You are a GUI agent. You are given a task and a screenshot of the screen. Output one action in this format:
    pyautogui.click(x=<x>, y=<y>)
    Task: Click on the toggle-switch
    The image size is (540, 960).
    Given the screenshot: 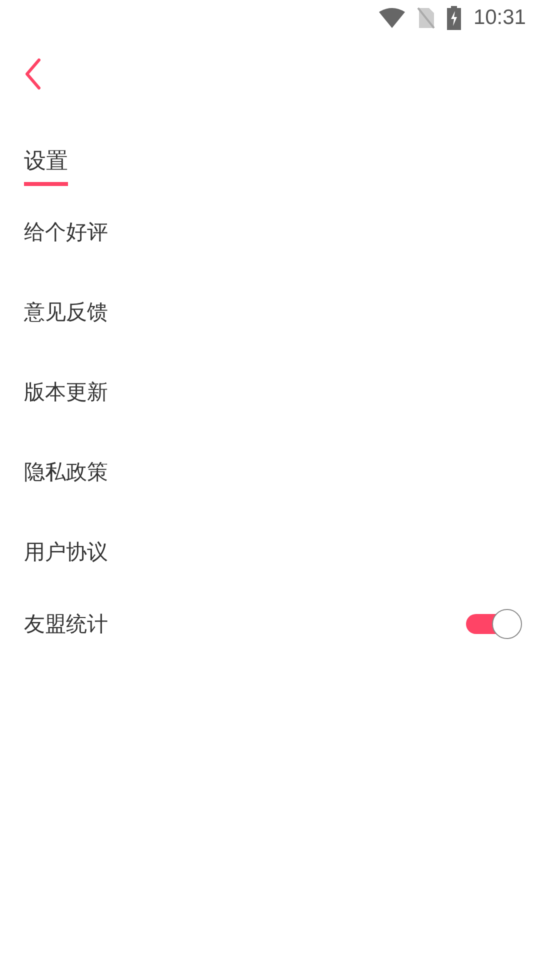 What is the action you would take?
    pyautogui.click(x=494, y=624)
    